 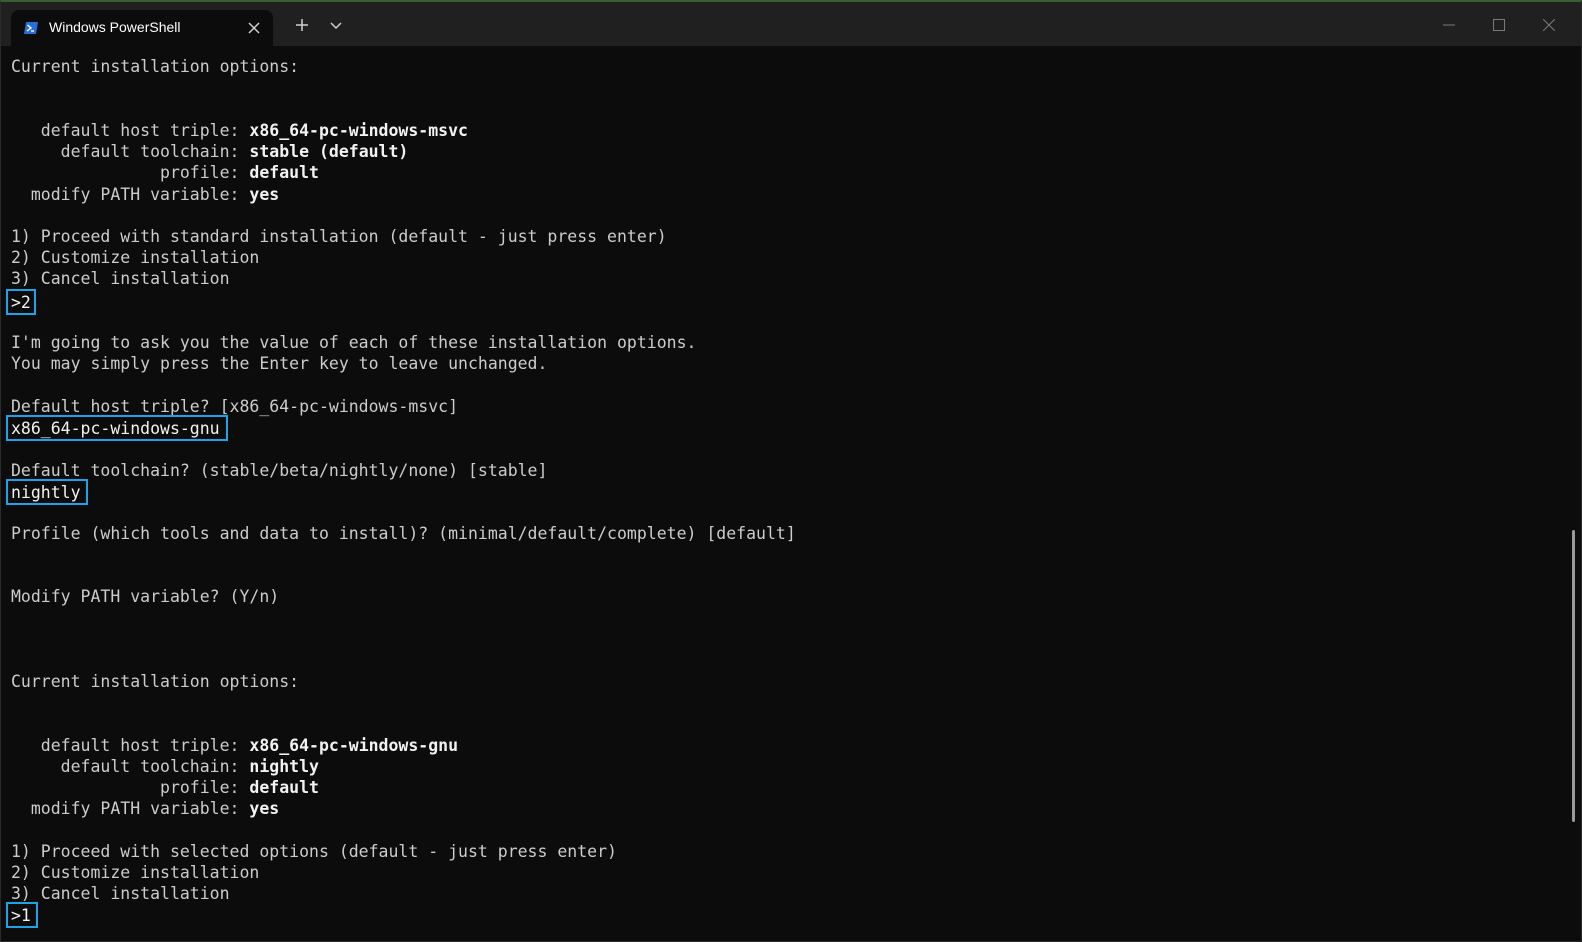 What do you see at coordinates (1498, 25) in the screenshot?
I see `maximize-icon` at bounding box center [1498, 25].